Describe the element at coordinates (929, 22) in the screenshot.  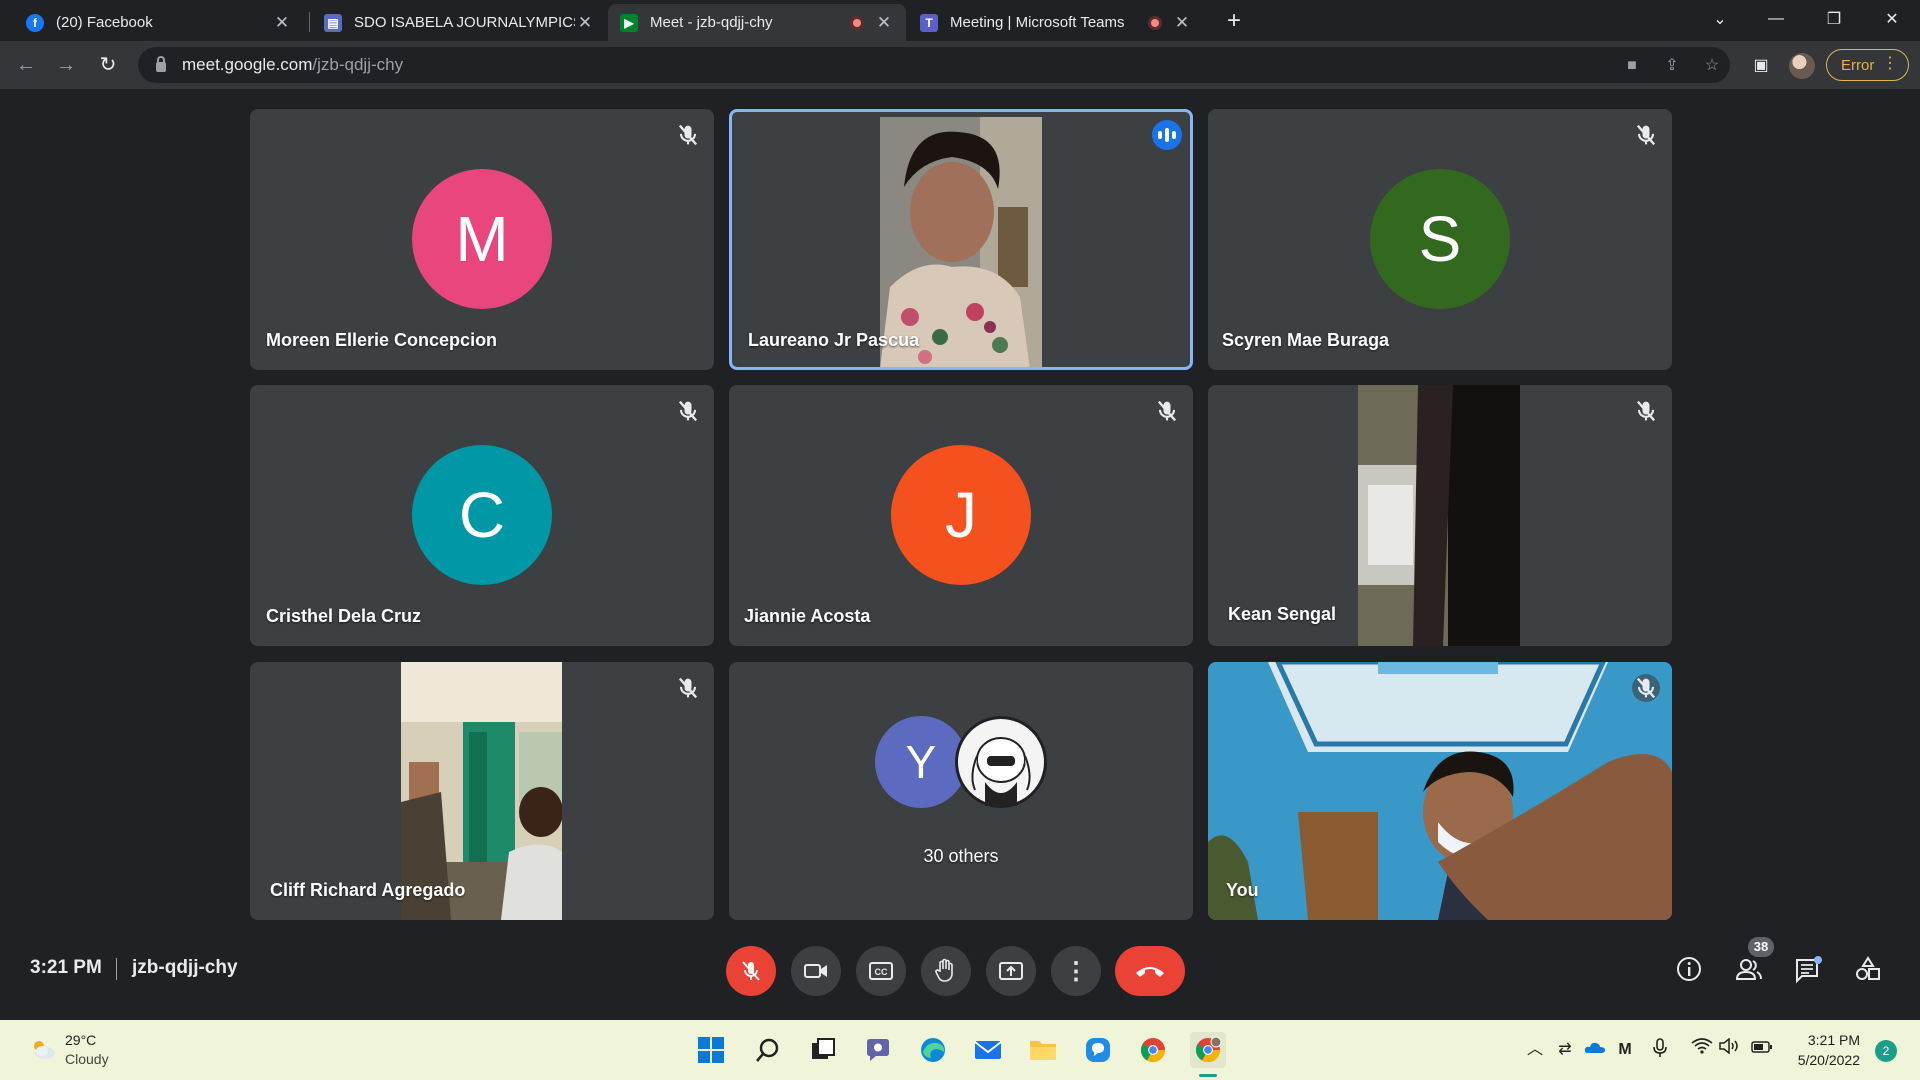
I see `teams-icon: T` at that location.